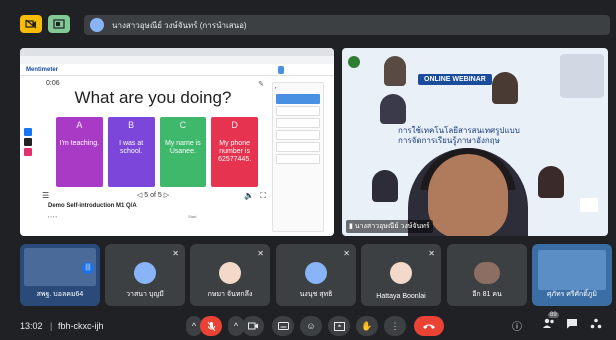 Image resolution: width=616 pixels, height=340 pixels. Describe the element at coordinates (31, 24) in the screenshot. I see `camera-off-indicator` at that location.